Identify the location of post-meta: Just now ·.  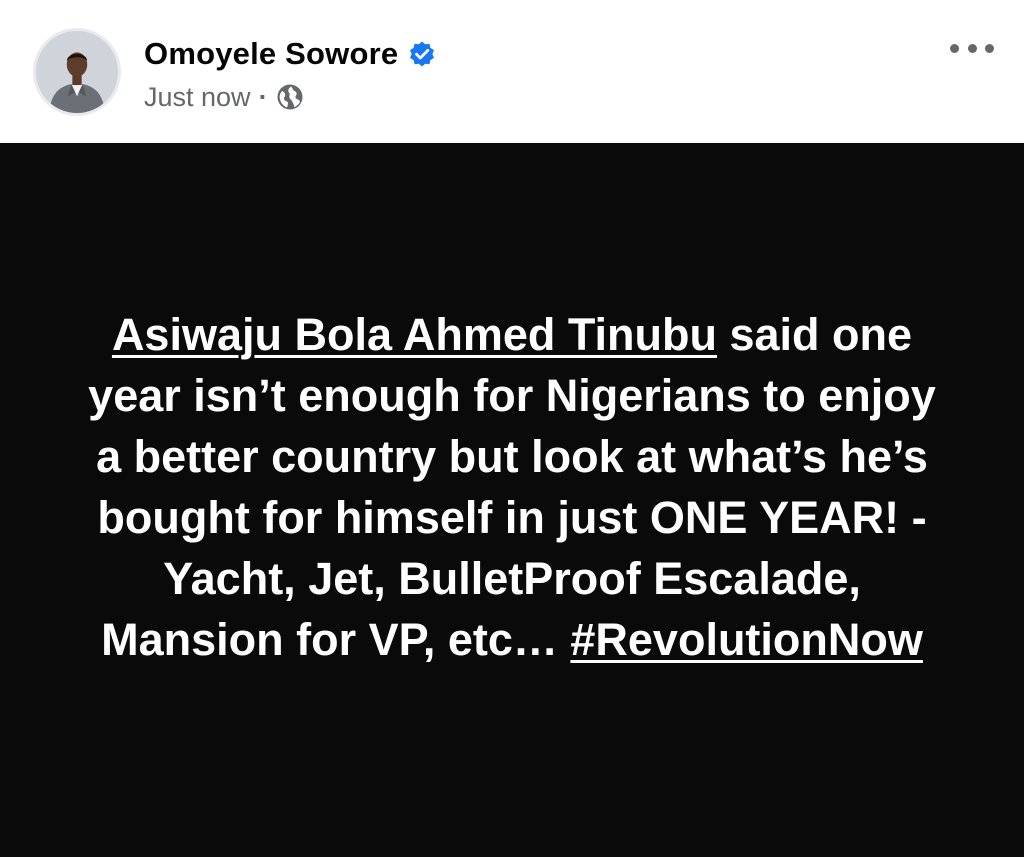
(224, 97).